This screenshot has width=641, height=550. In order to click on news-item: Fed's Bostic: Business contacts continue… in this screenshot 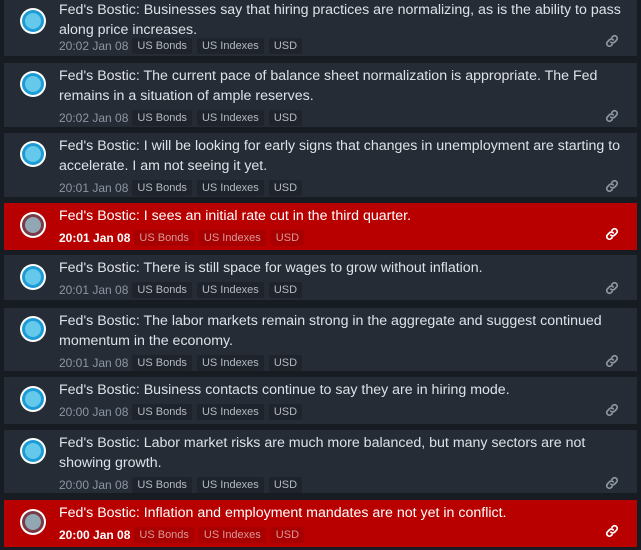, I will do `click(320, 400)`.